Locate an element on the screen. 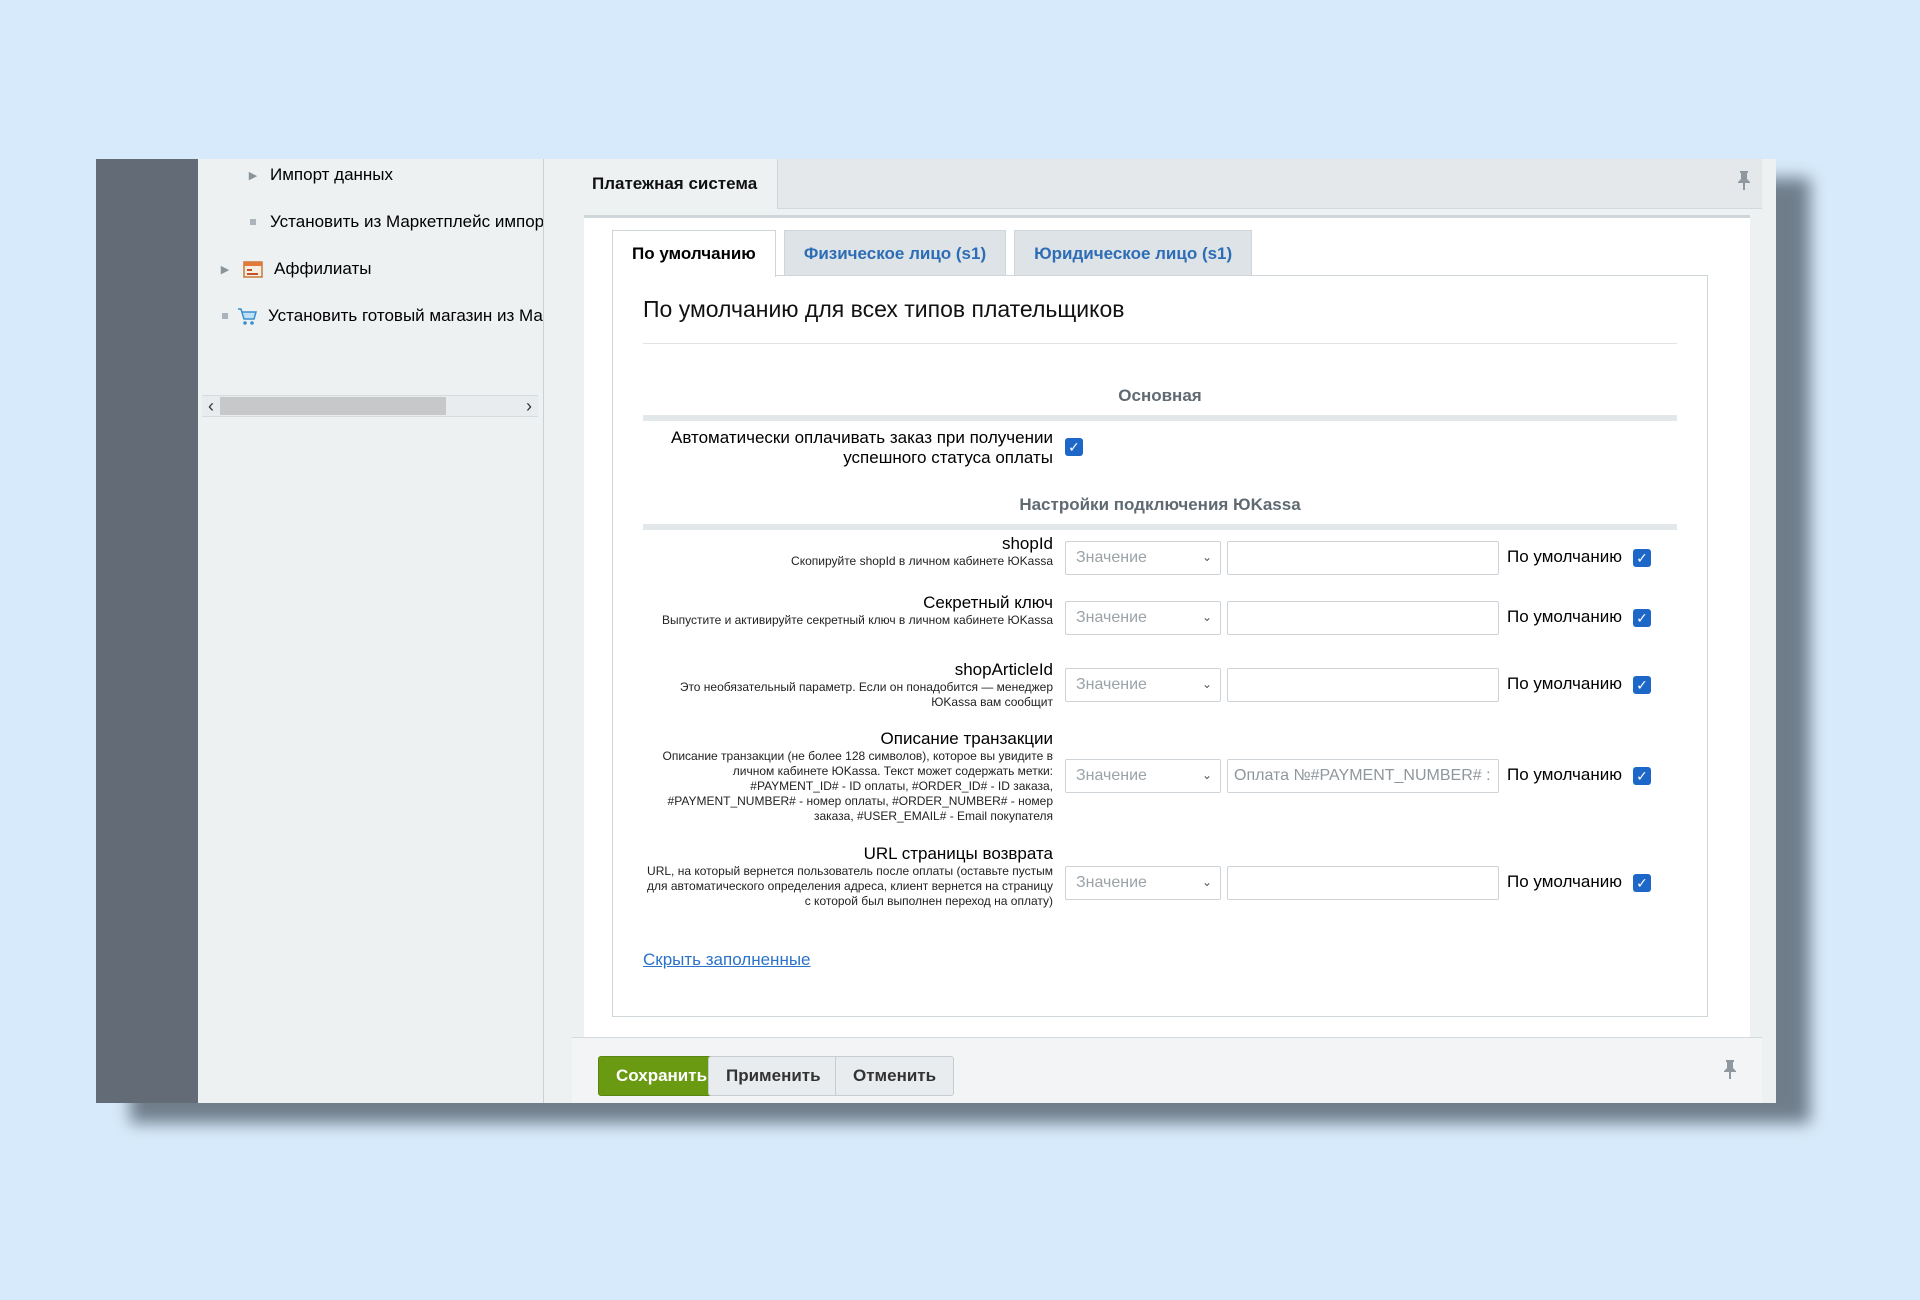 This screenshot has width=1920, height=1300. apply-button: Применить is located at coordinates (773, 1076).